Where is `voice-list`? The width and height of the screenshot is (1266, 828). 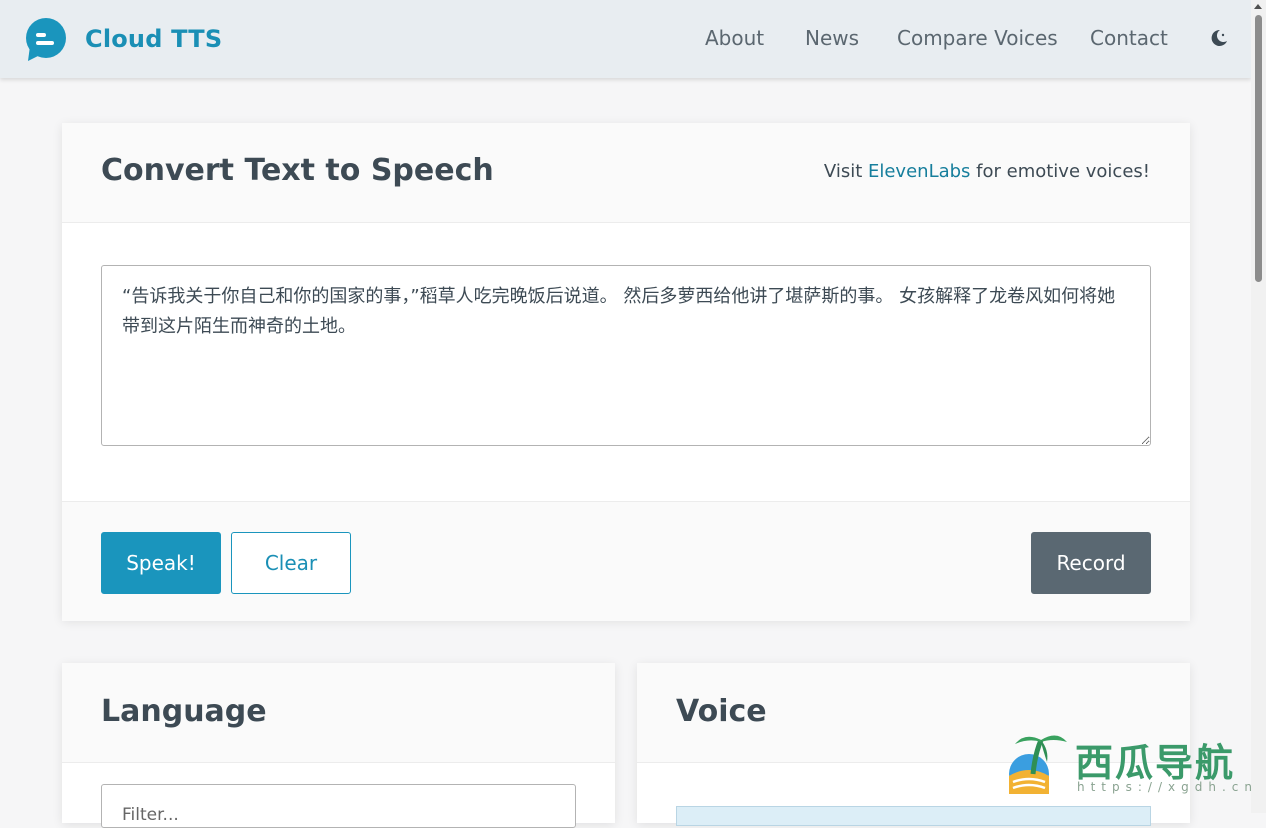
voice-list is located at coordinates (913, 816).